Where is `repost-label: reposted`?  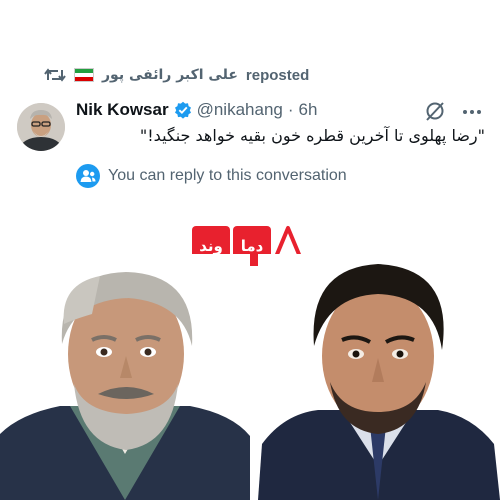 repost-label: reposted is located at coordinates (277, 75).